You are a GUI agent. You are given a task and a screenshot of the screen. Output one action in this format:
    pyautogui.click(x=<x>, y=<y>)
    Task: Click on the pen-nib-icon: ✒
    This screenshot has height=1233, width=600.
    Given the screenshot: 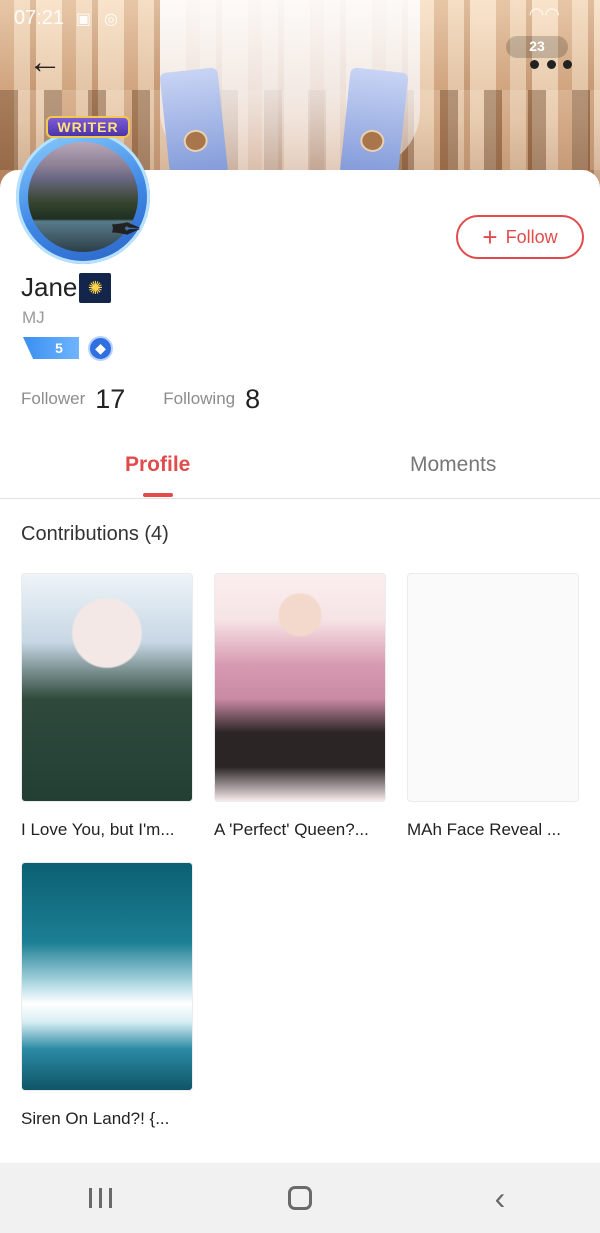 What is the action you would take?
    pyautogui.click(x=126, y=230)
    